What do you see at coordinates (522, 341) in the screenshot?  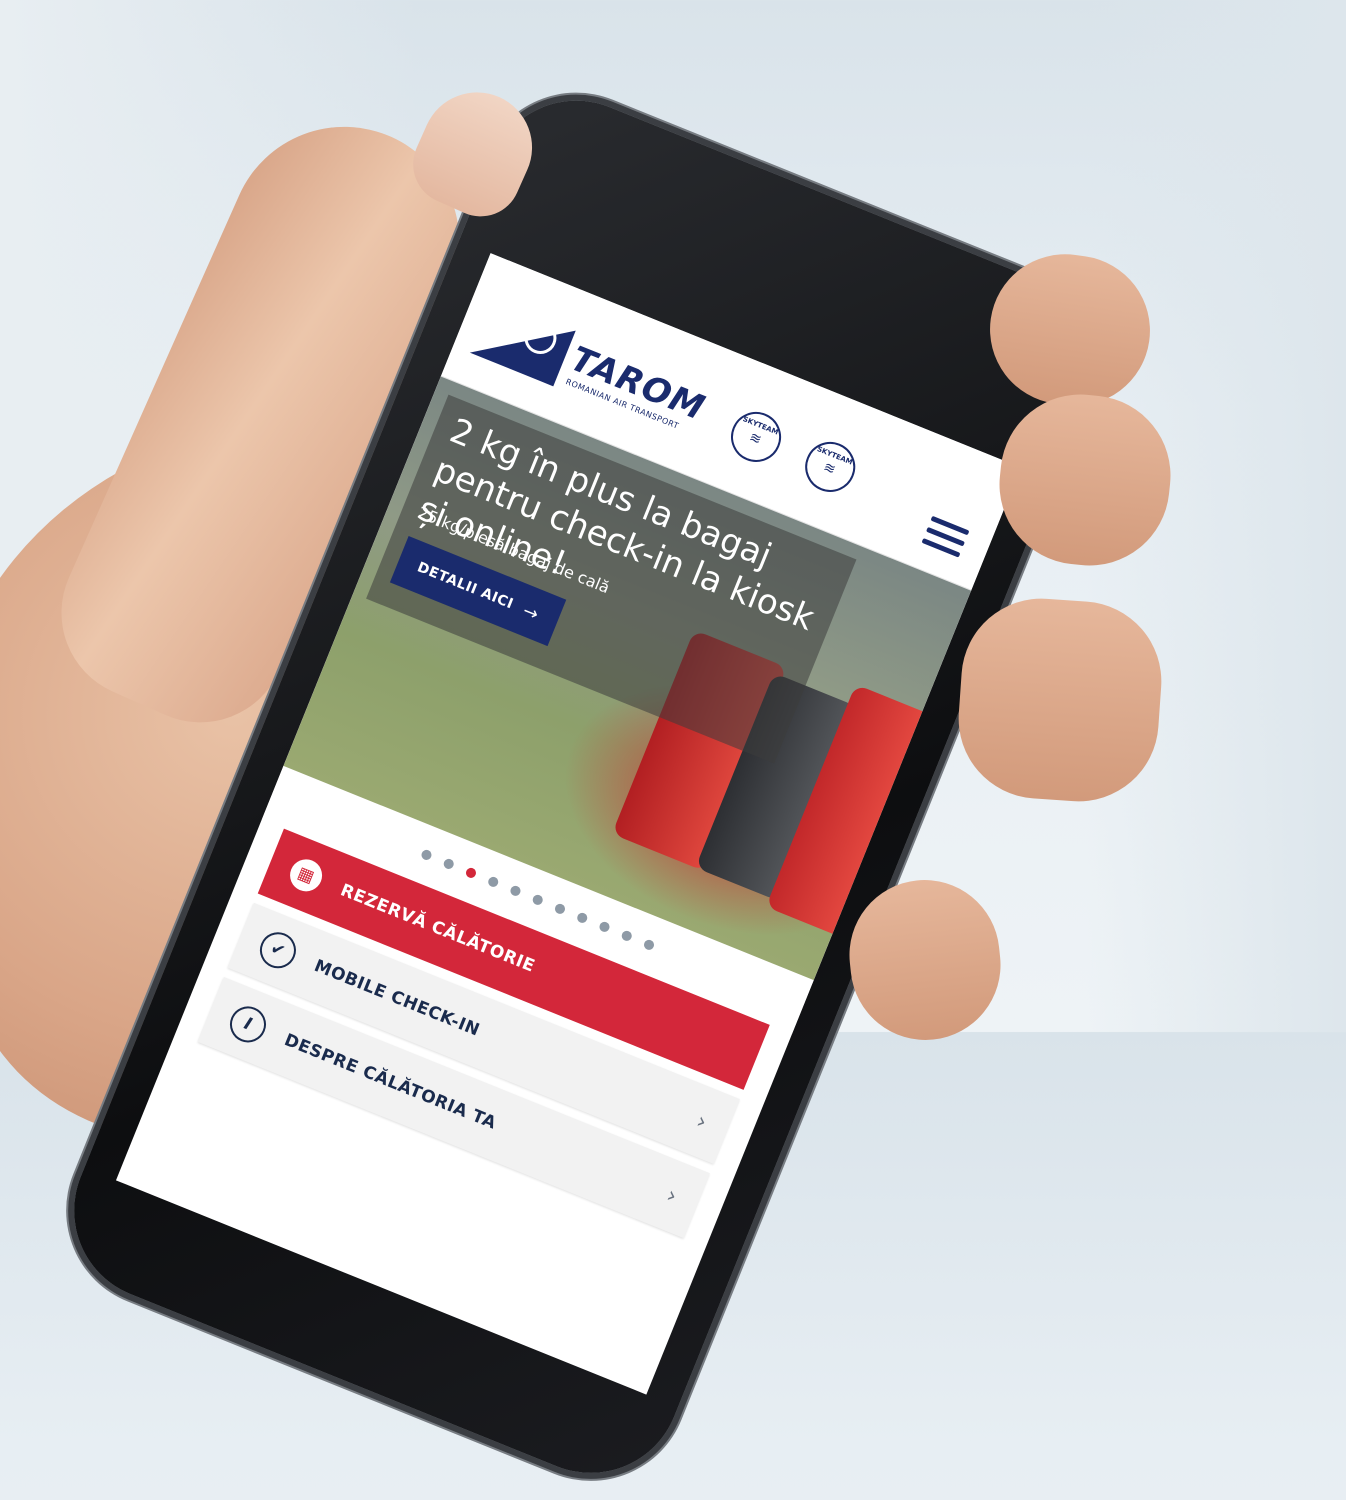 I see `tarom-logo-mark` at bounding box center [522, 341].